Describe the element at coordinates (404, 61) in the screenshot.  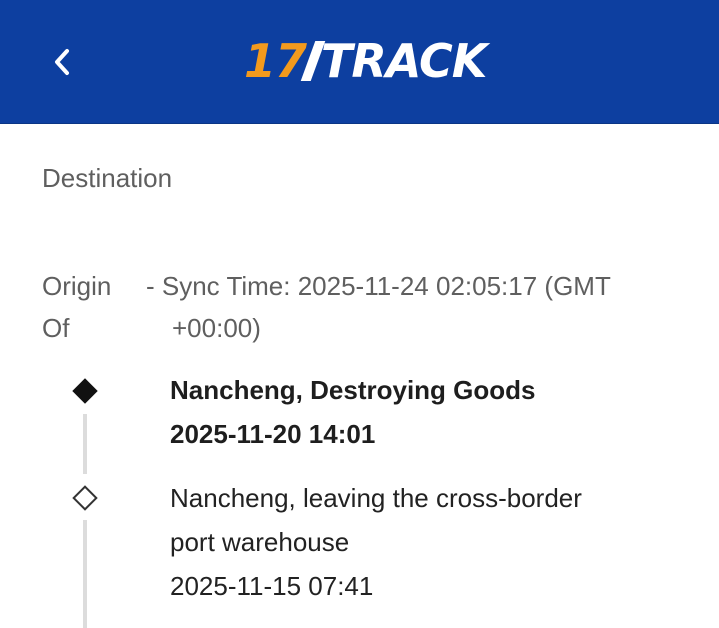
I see `logo-text: TRACK` at that location.